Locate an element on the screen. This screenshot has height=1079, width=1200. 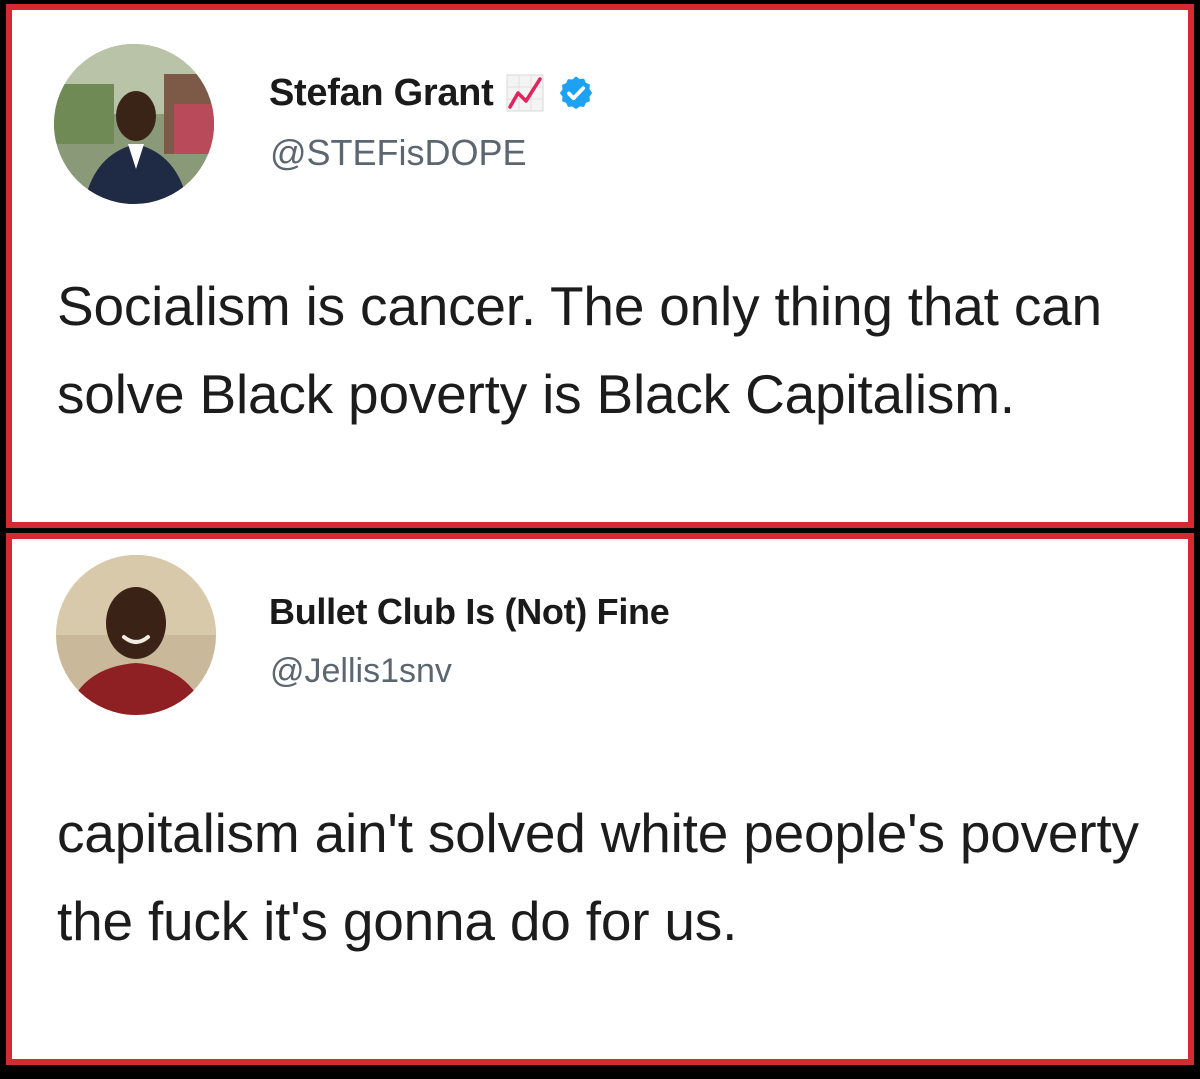
chart-increasing-emoji-icon is located at coordinates (525, 93).